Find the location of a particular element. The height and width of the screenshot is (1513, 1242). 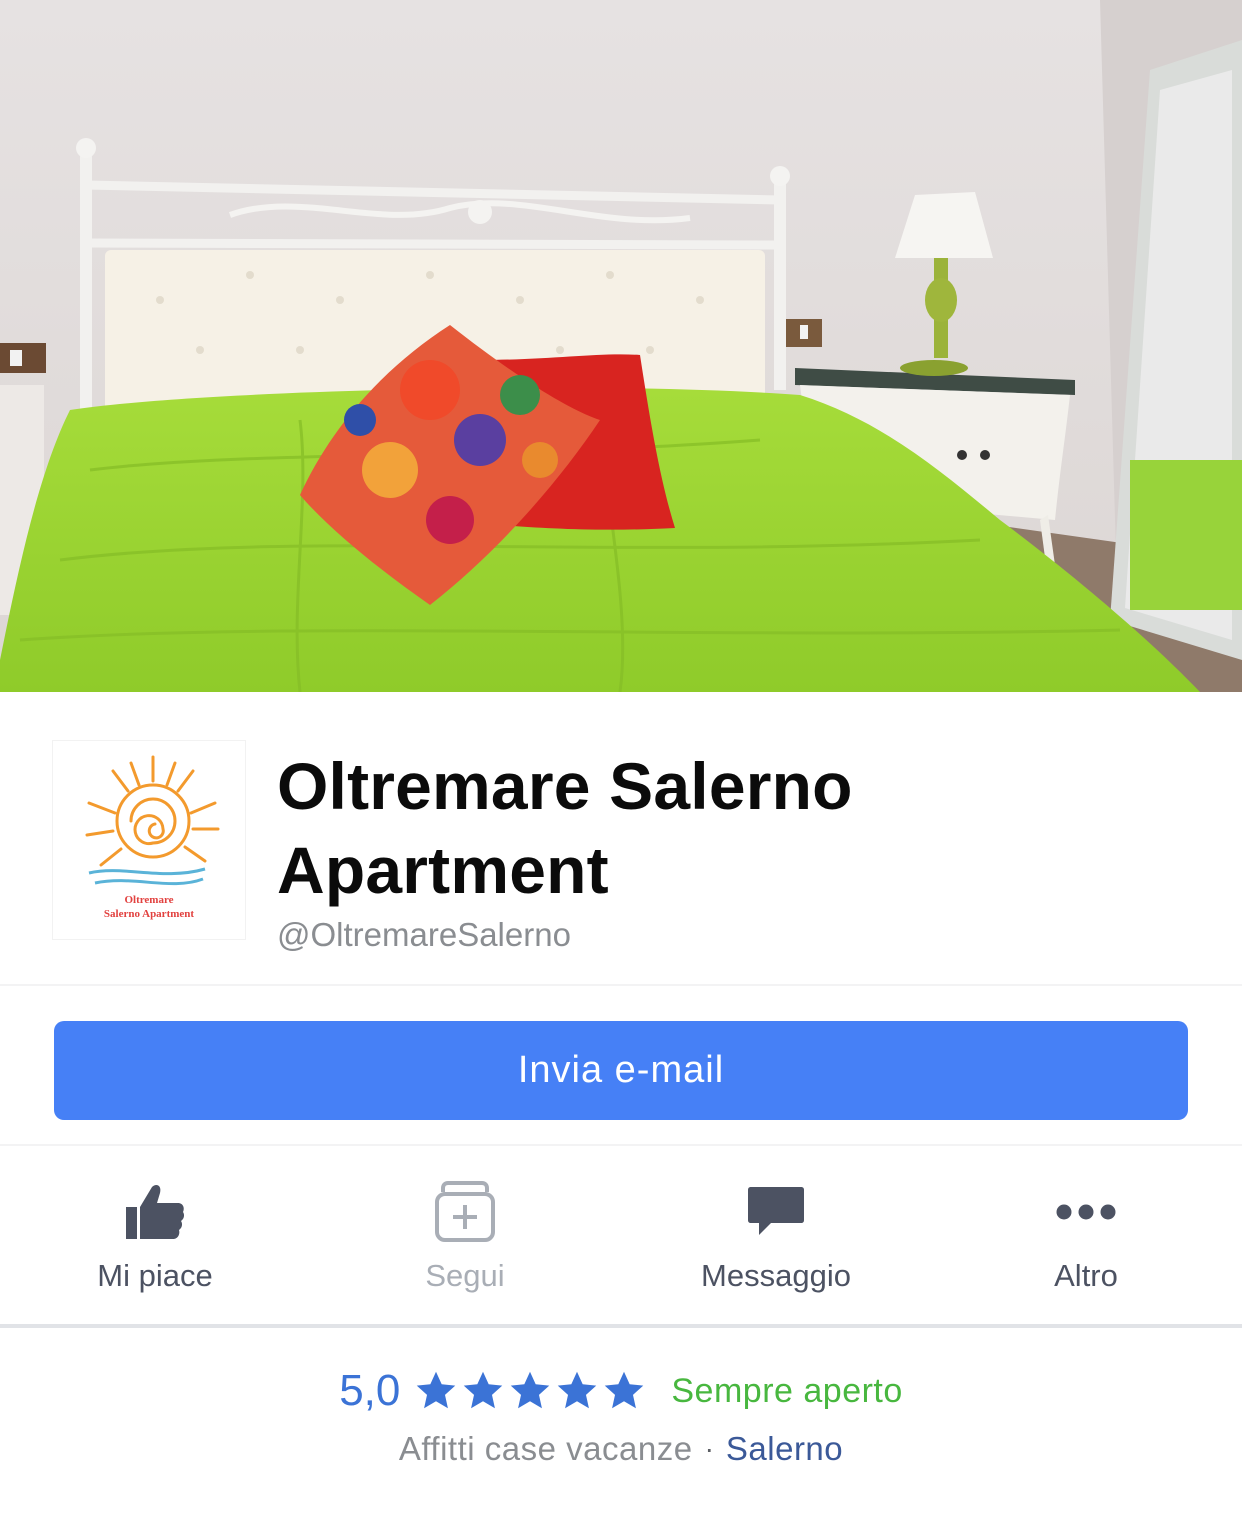

message-button: Messaggio is located at coordinates (776, 1235).